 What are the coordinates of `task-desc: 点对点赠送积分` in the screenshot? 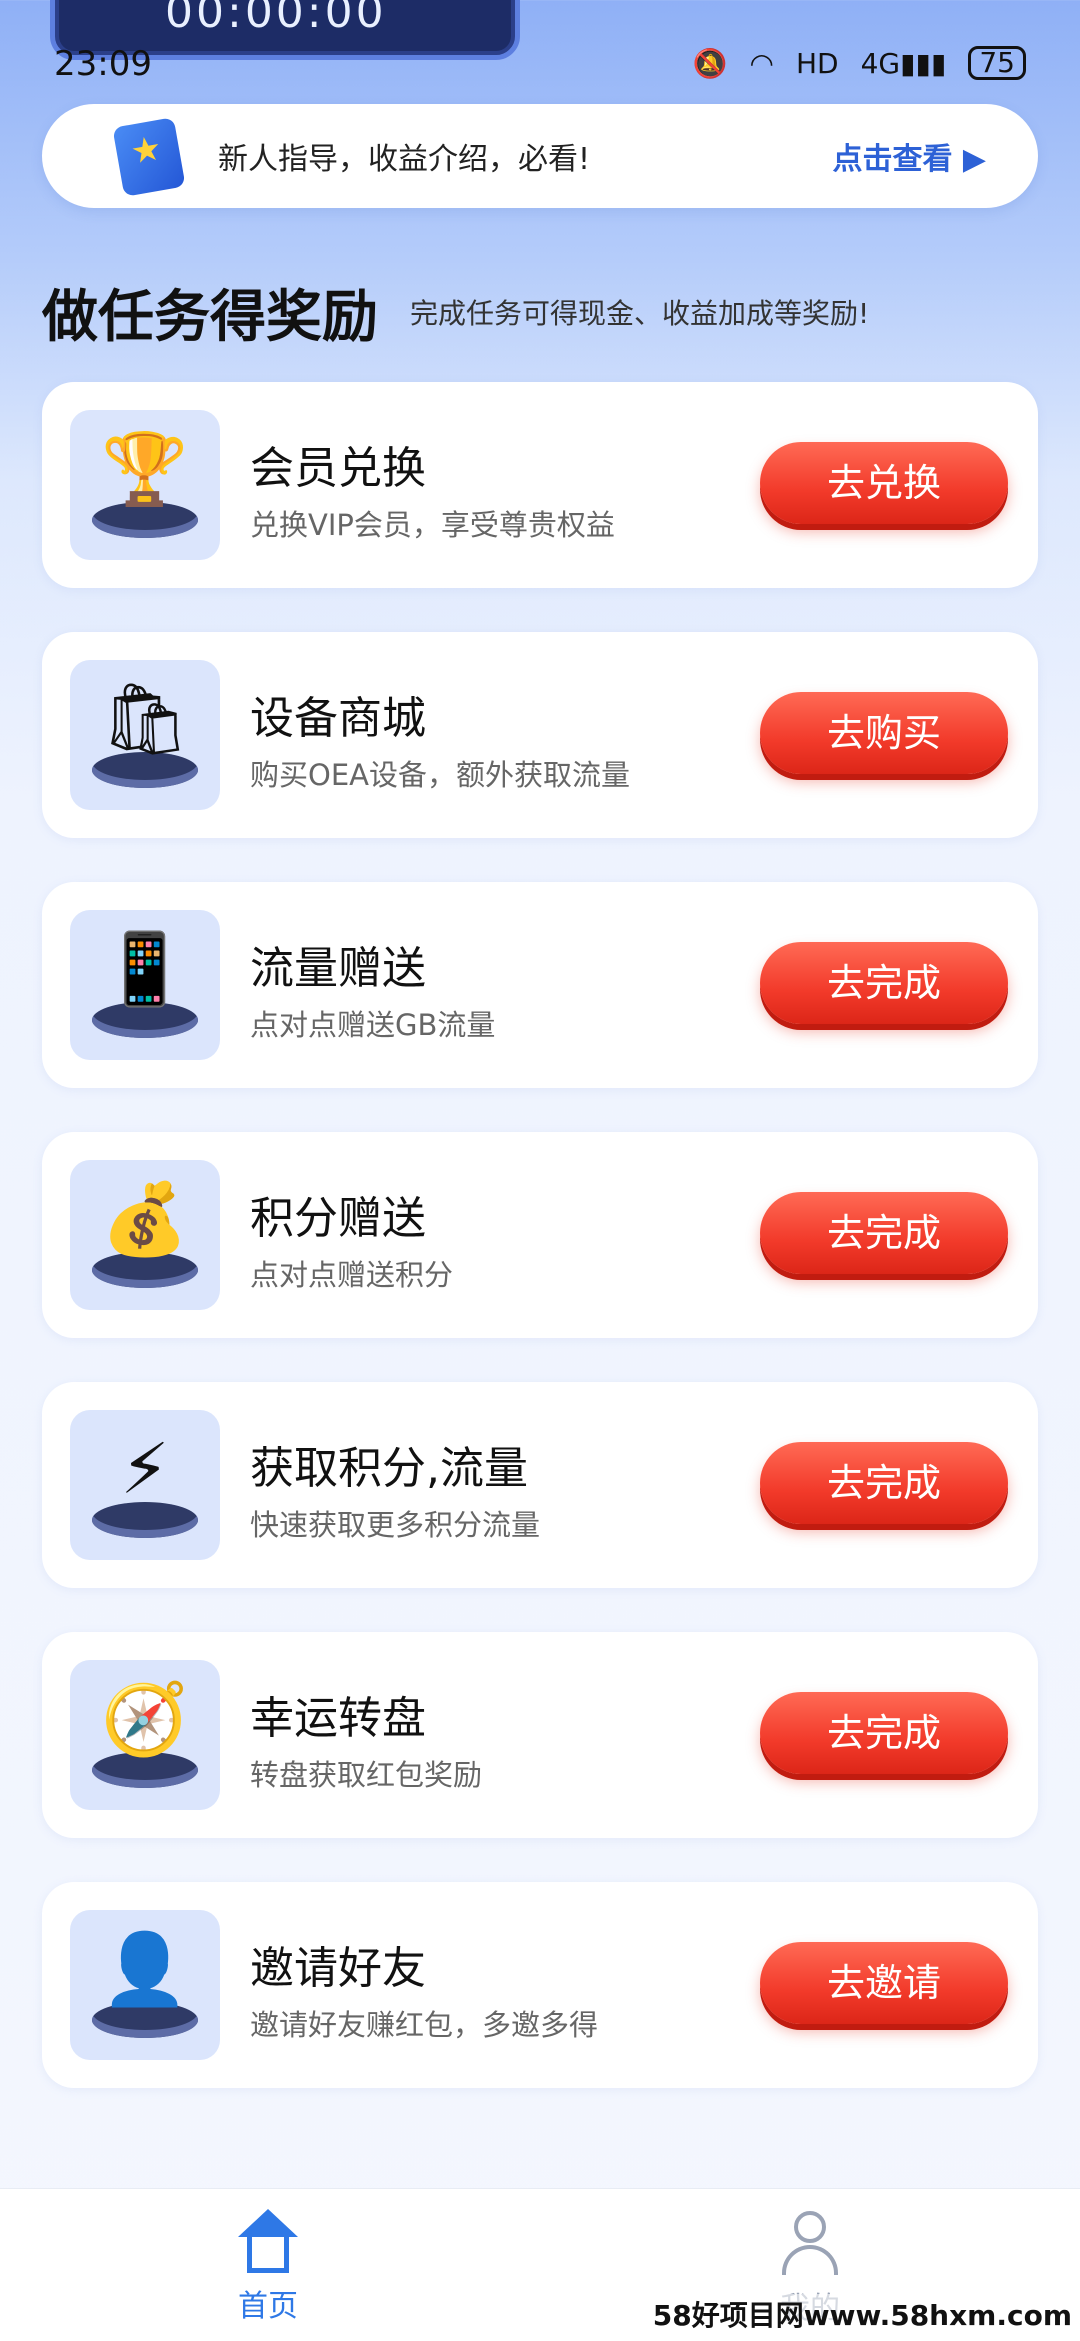 It's located at (352, 1275).